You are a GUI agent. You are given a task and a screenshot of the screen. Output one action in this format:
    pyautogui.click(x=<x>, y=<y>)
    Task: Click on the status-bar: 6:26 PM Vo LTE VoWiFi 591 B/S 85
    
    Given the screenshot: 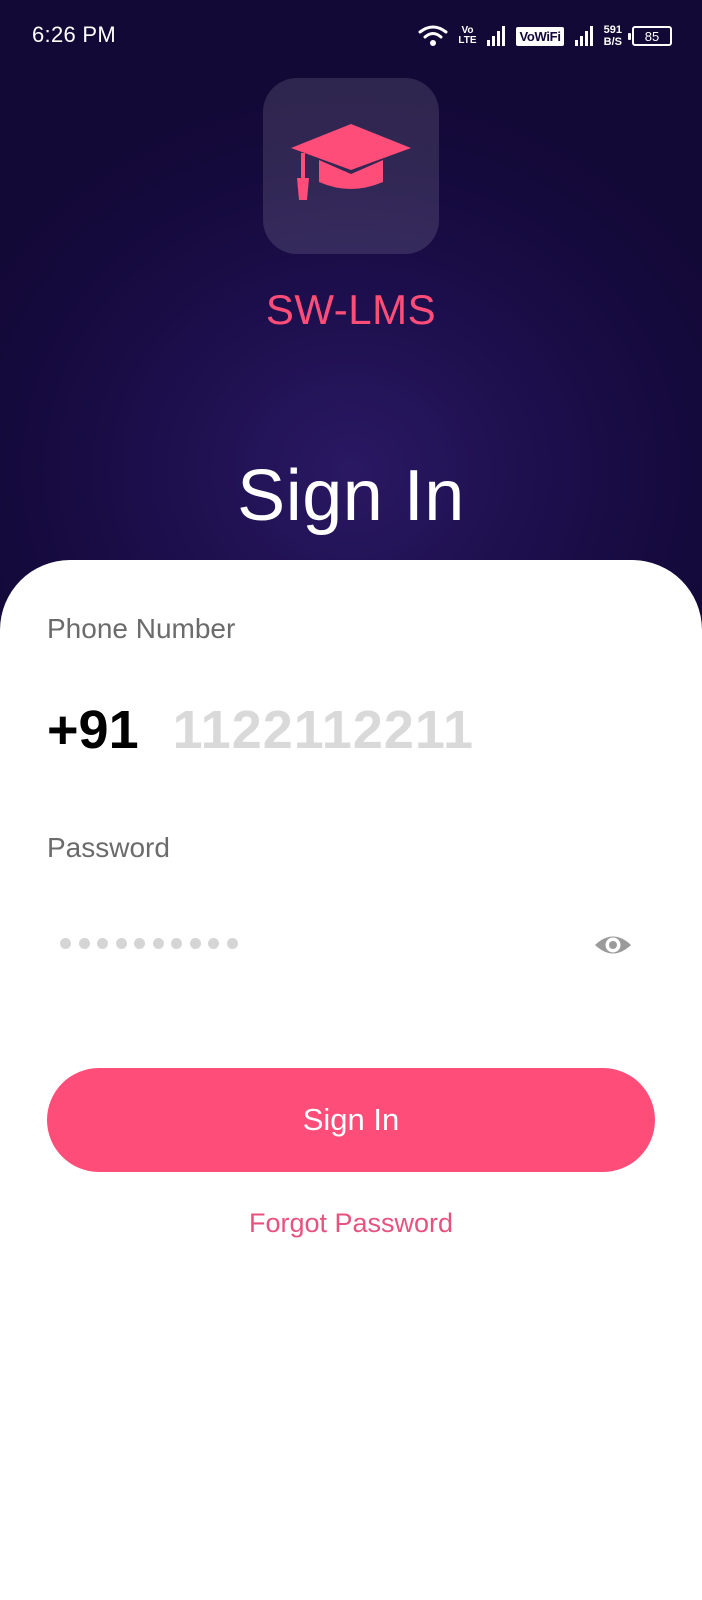 What is the action you would take?
    pyautogui.click(x=351, y=36)
    